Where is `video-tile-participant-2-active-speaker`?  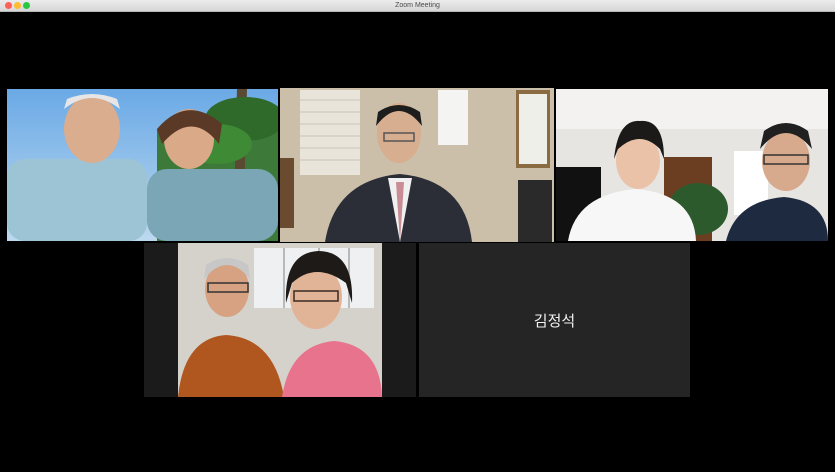
video-tile-participant-2-active-speaker is located at coordinates (417, 165).